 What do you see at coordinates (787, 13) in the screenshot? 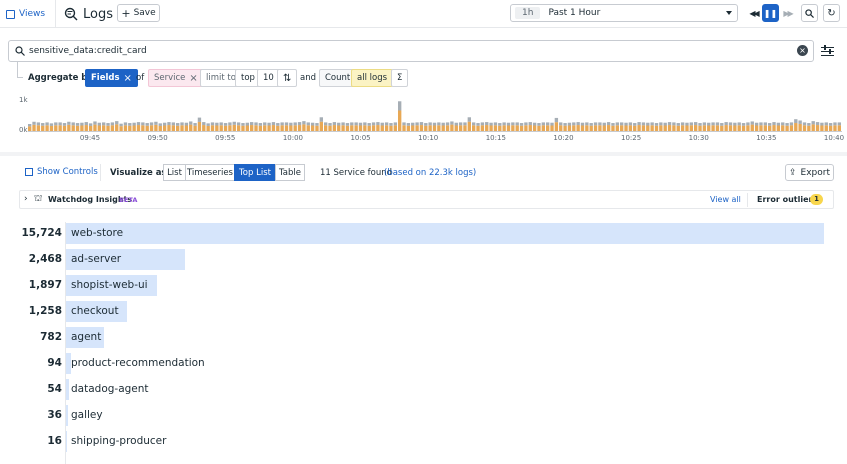
I see `forward-button: ▶▶` at bounding box center [787, 13].